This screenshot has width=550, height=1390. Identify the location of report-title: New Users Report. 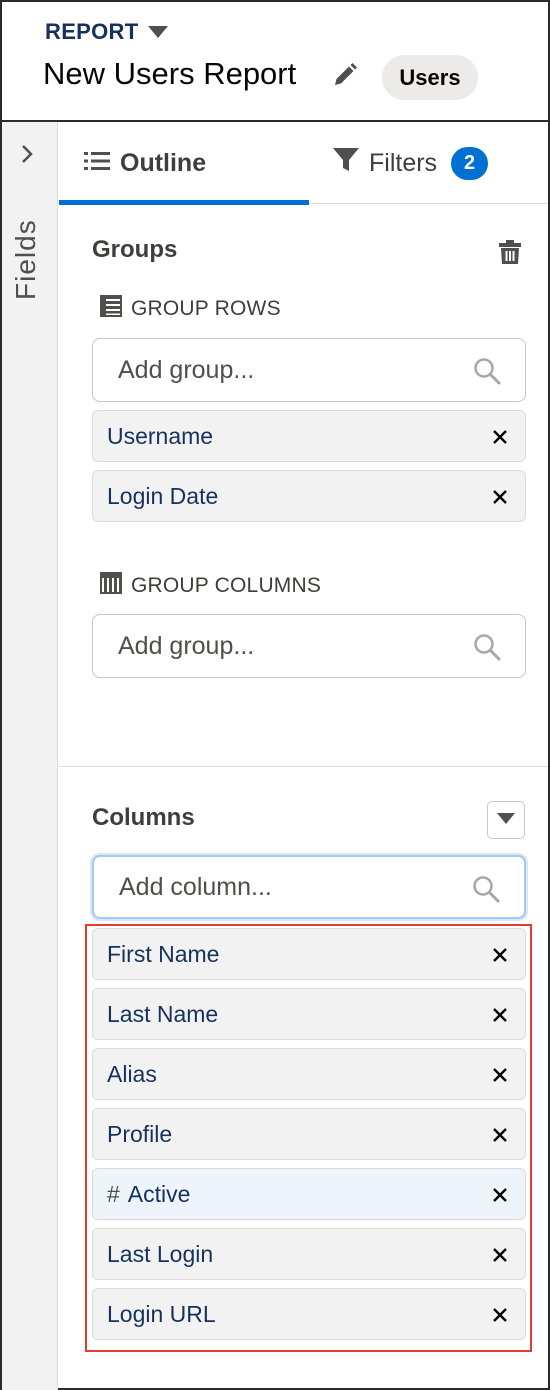
(170, 73).